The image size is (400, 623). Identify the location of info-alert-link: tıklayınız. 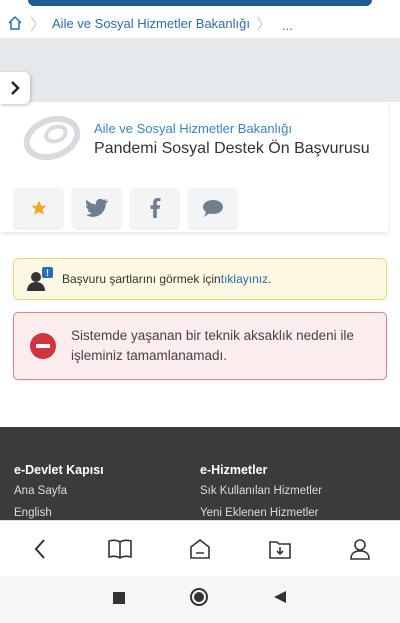
(244, 279).